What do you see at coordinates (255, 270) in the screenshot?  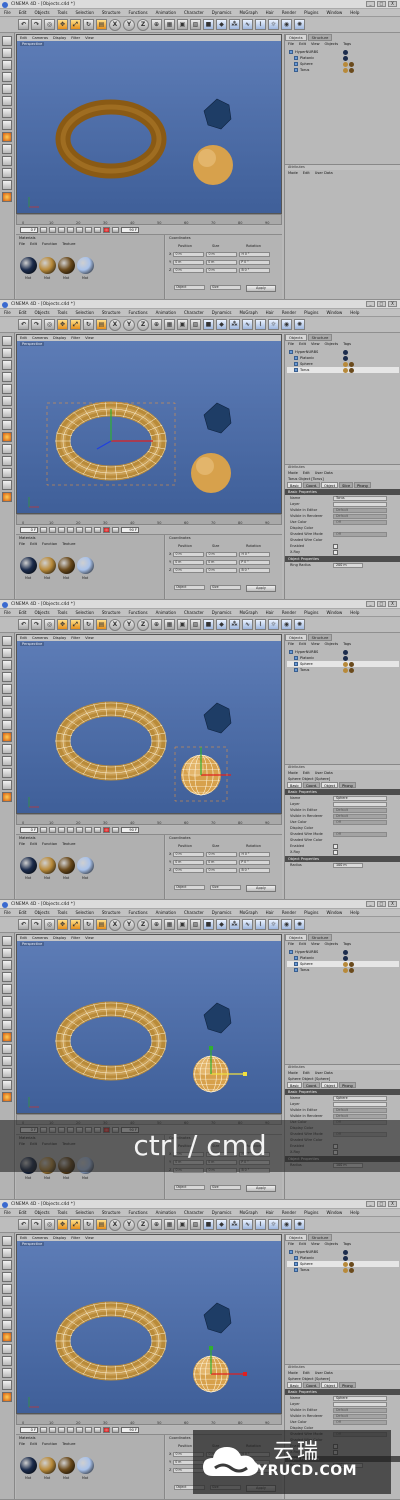 I see `coord-rotation-field: B 0 °` at bounding box center [255, 270].